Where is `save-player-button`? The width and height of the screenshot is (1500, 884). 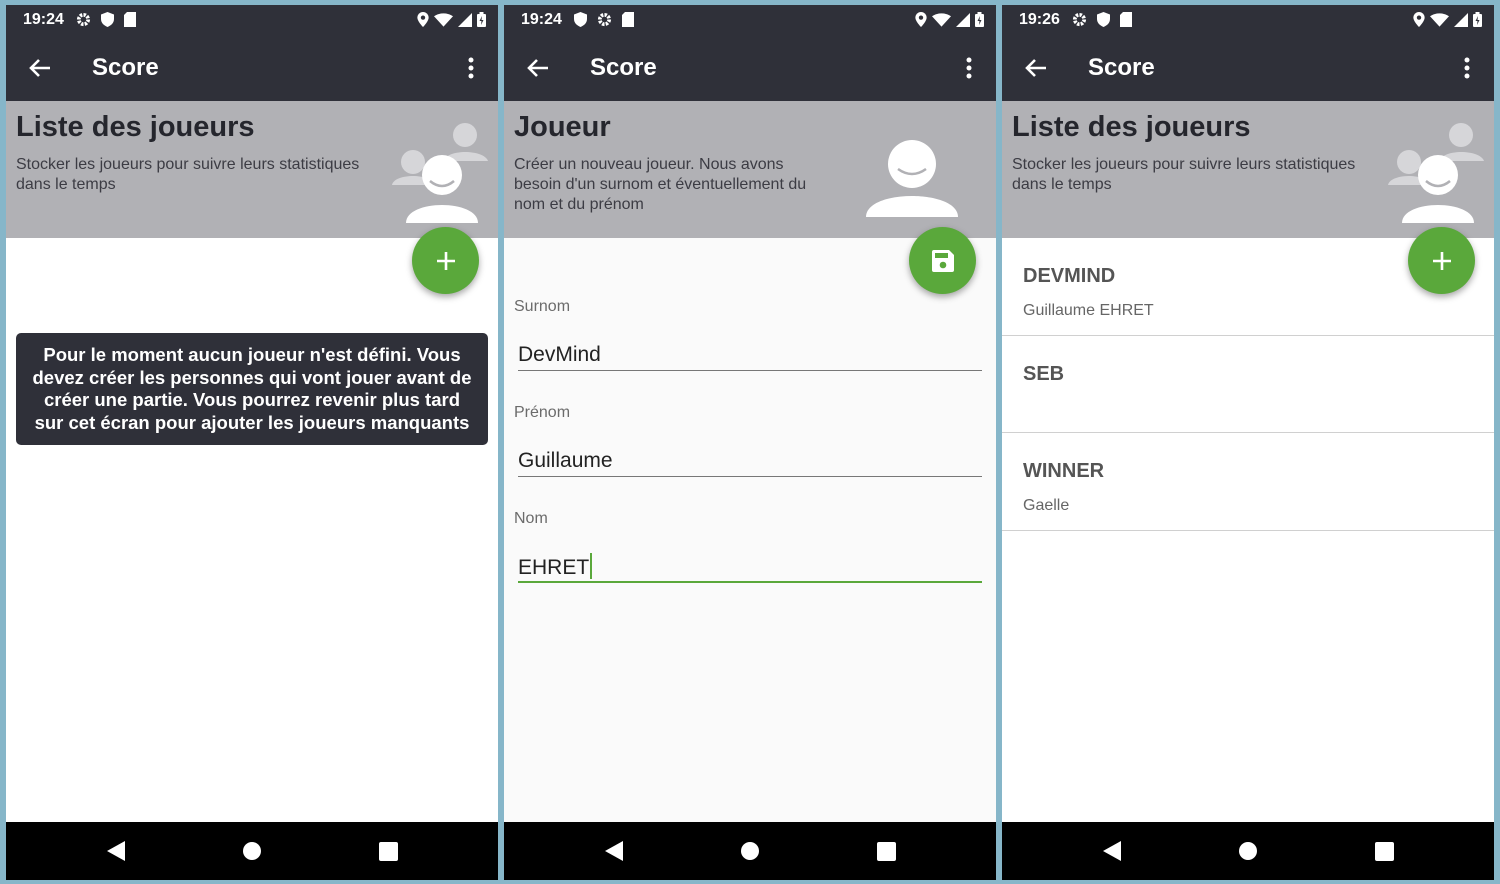
save-player-button is located at coordinates (942, 260).